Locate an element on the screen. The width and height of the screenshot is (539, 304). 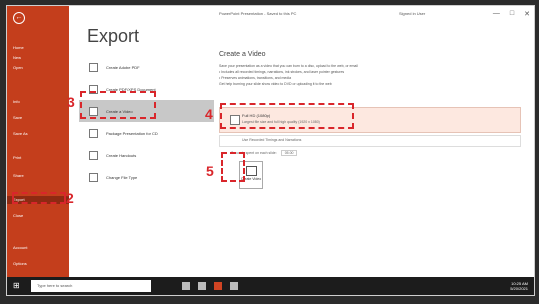
browser-icon is located at coordinates (234, 286).